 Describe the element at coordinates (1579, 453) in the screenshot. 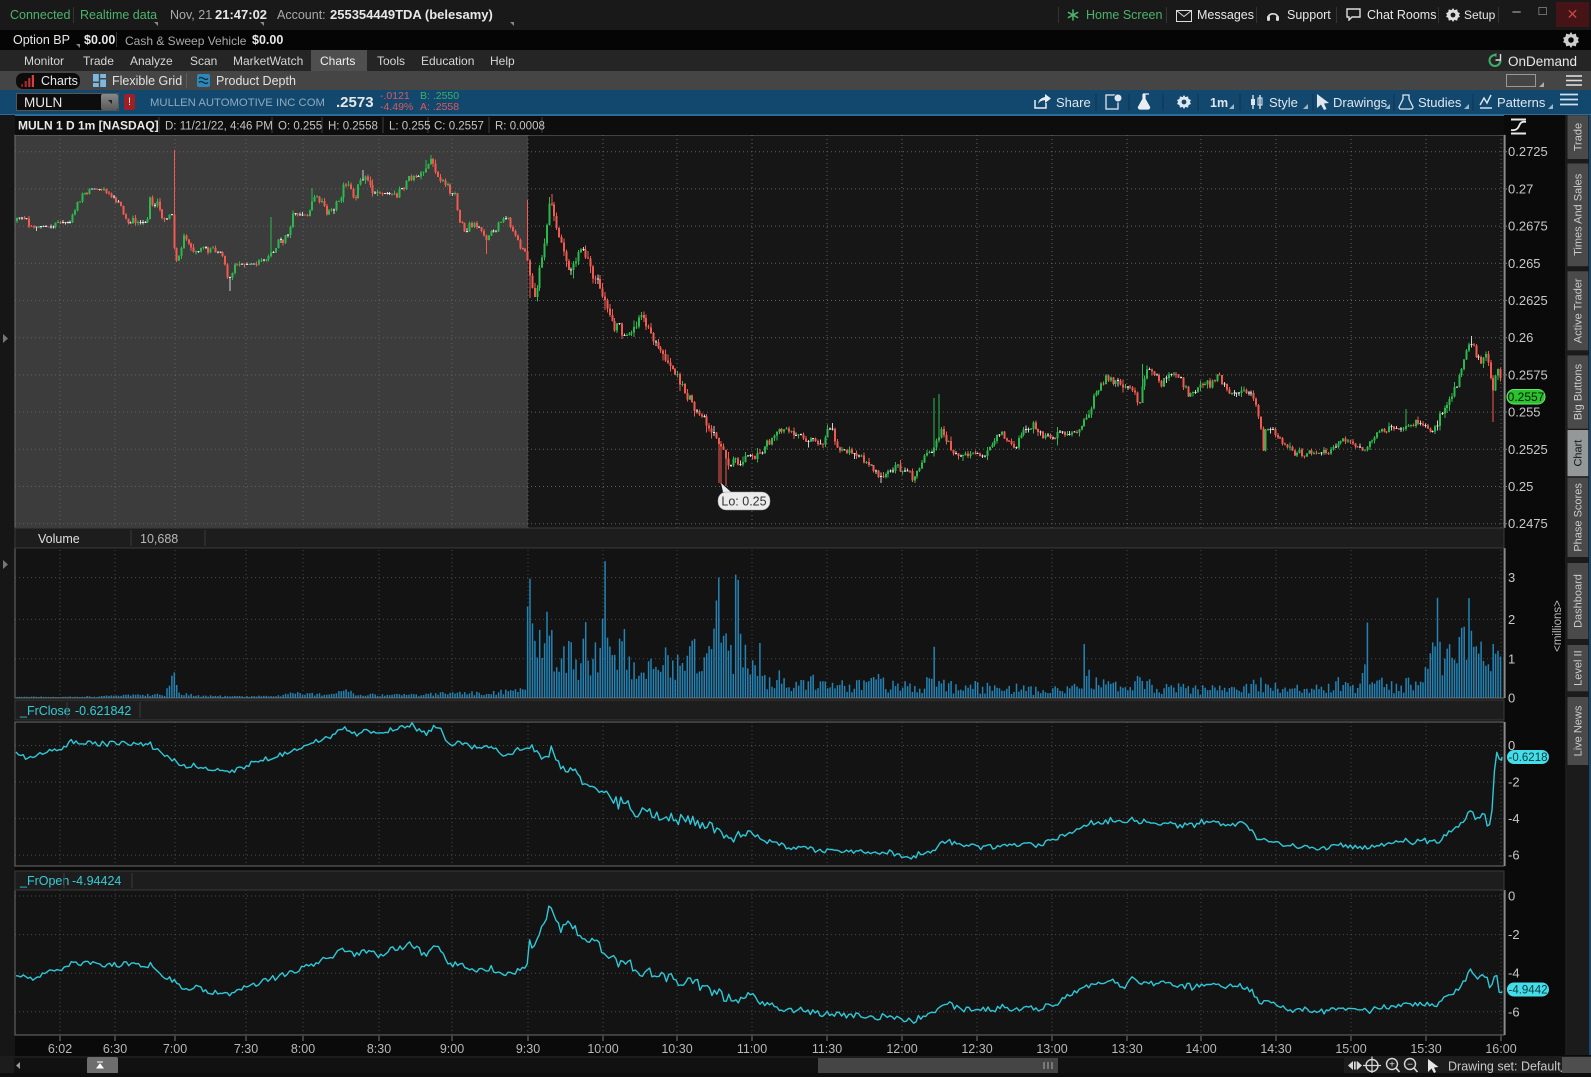

I see `svg-text: Chart` at that location.